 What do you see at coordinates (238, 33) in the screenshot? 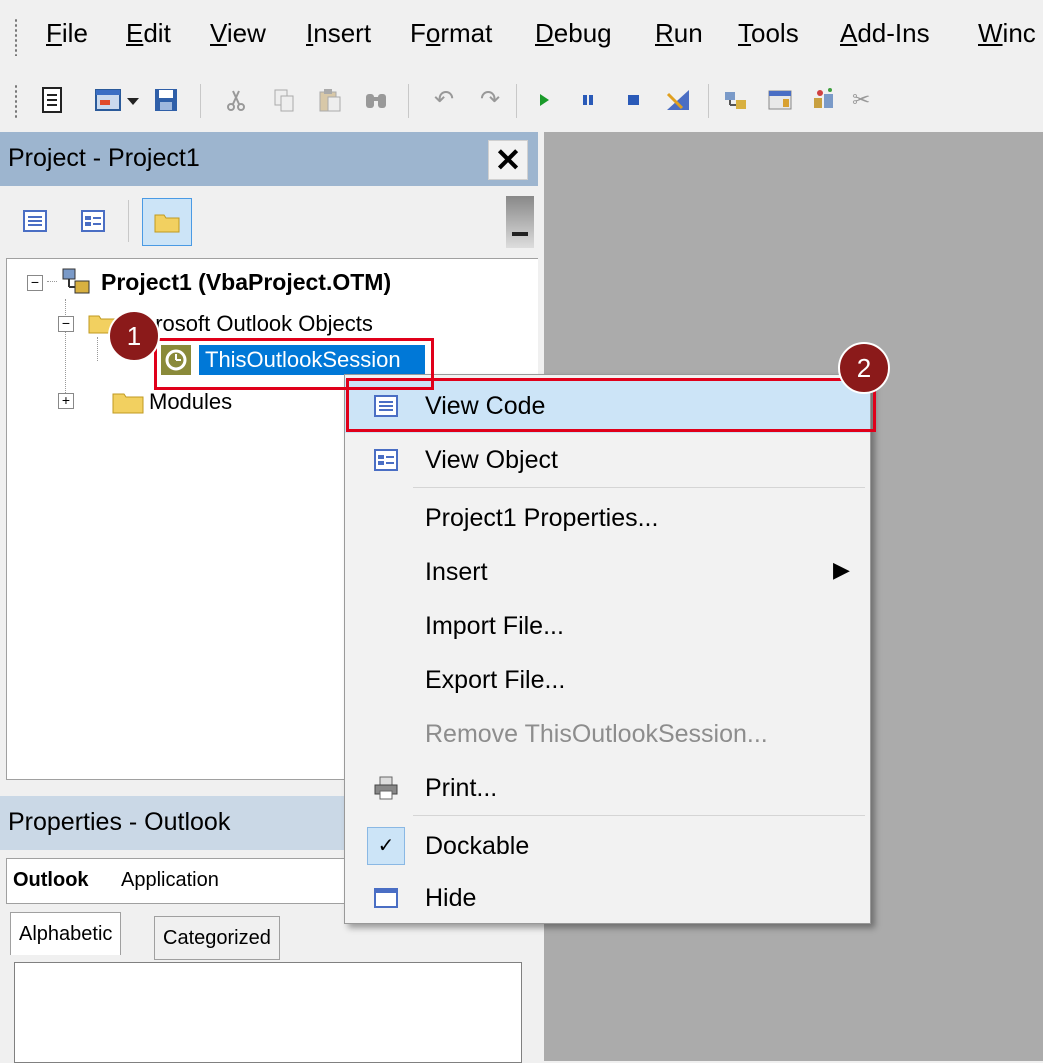
I see `menu-view: View` at bounding box center [238, 33].